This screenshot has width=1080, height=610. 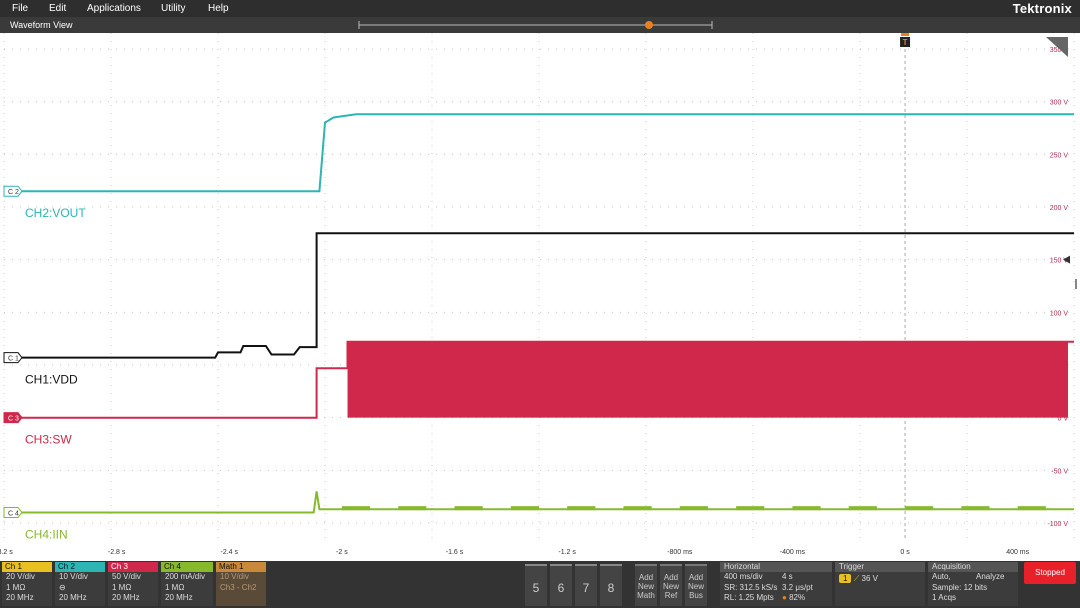 What do you see at coordinates (743, 576) in the screenshot?
I see `horizontal-scale: 400 ms/div` at bounding box center [743, 576].